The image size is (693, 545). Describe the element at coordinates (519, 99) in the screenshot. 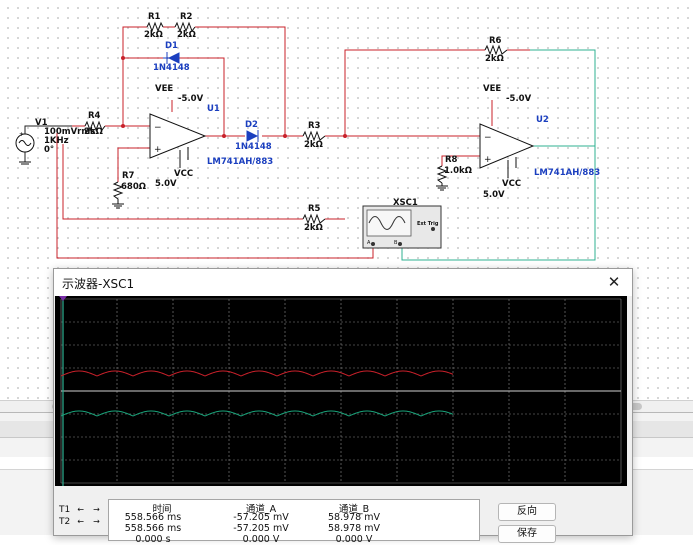

I see `u2-vee-value: -5.0V` at that location.